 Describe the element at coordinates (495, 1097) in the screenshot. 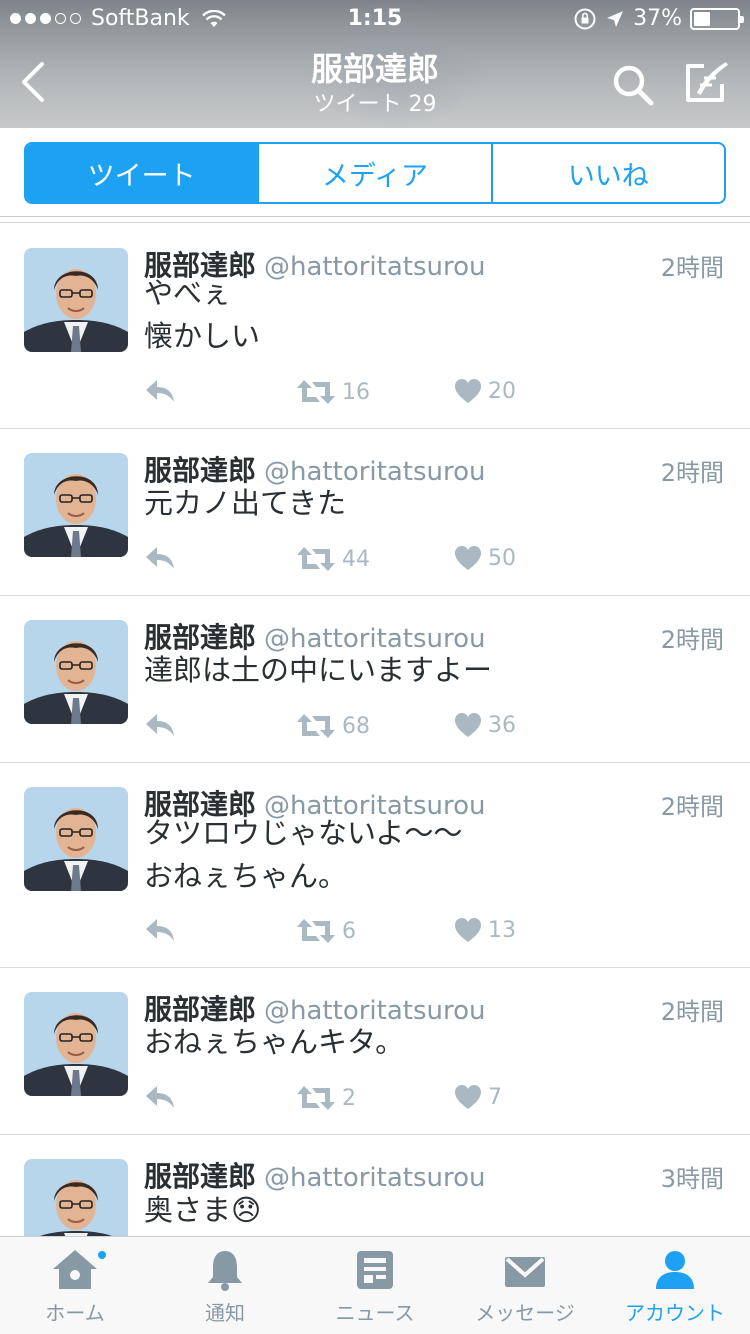

I see `like-count: 7` at that location.